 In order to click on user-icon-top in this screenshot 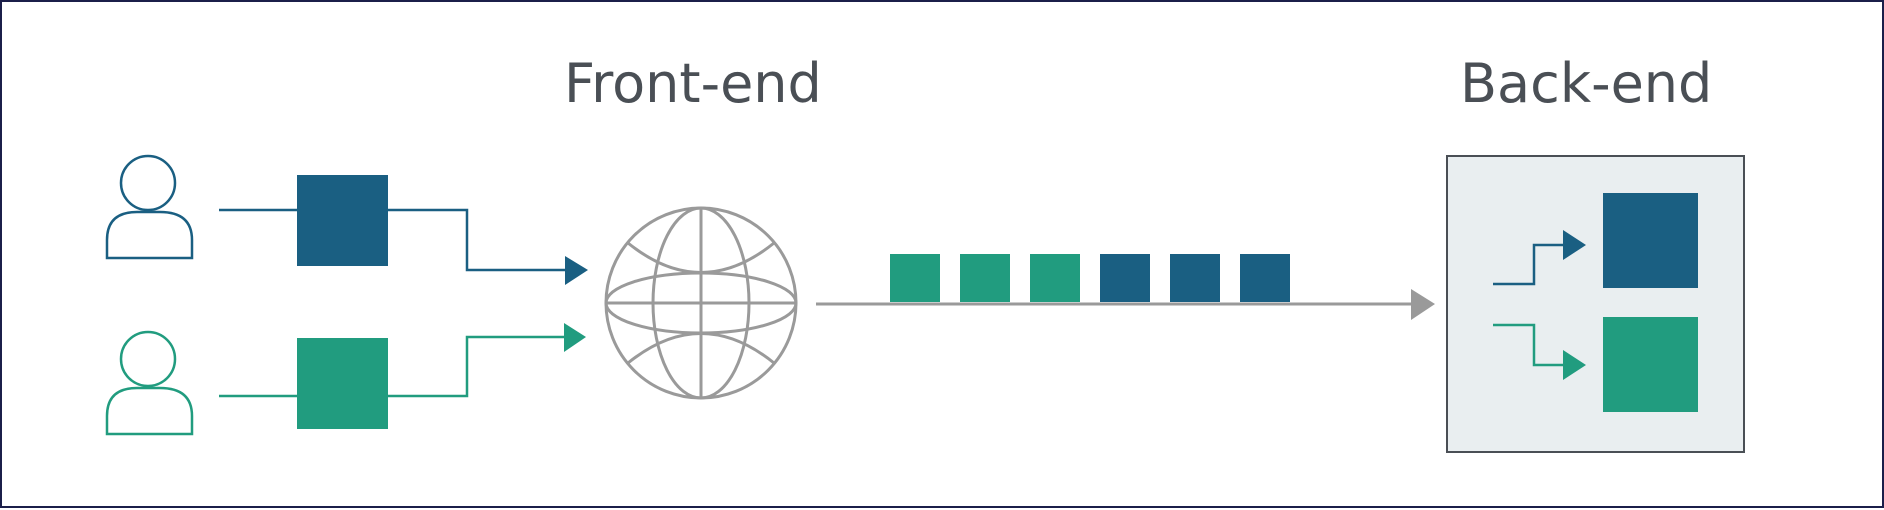, I will do `click(149, 207)`.